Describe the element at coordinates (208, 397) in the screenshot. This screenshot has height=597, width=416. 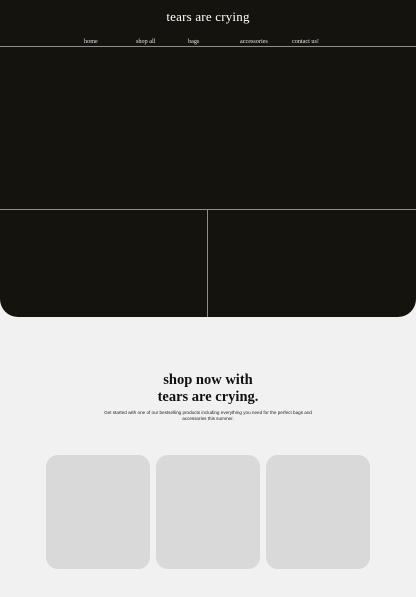
I see `section-title-line2: tears are crying.` at that location.